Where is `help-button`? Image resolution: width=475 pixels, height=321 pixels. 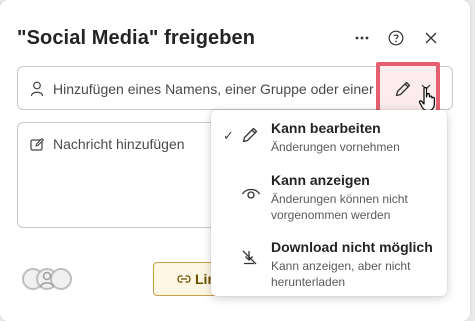 help-button is located at coordinates (396, 38).